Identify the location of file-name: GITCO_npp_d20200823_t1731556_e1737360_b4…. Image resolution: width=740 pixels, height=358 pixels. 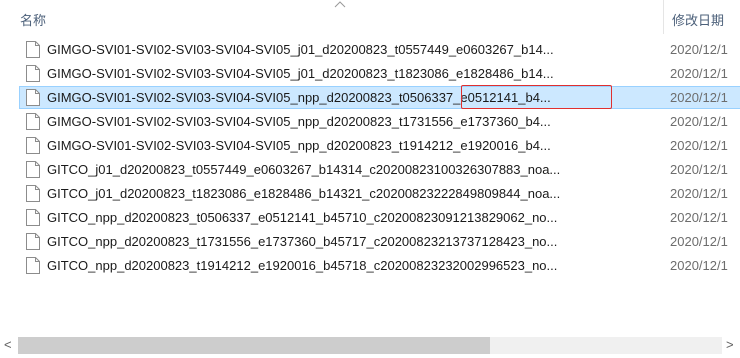
(302, 241).